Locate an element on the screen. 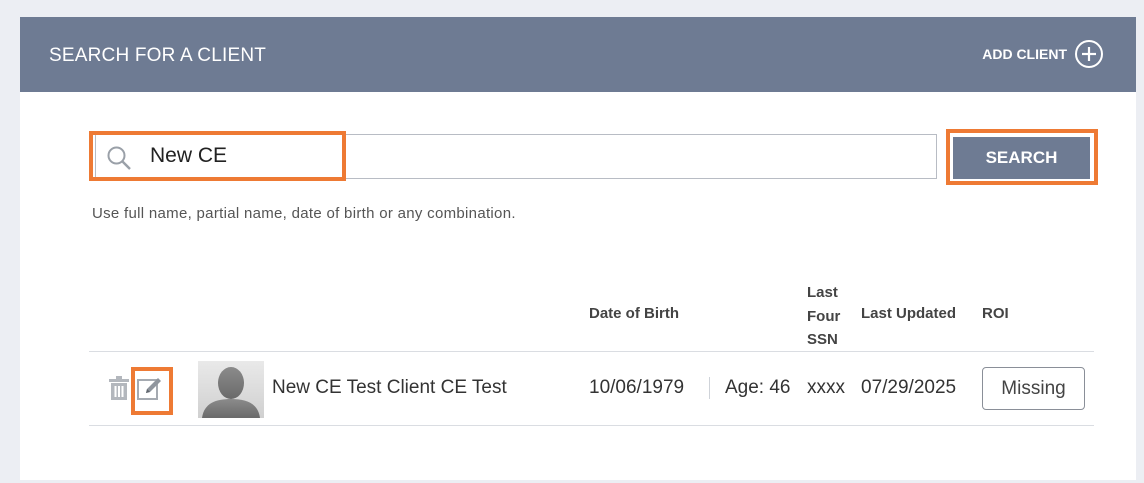 This screenshot has width=1144, height=483. add-client-label: ADD CLIENT is located at coordinates (1024, 54).